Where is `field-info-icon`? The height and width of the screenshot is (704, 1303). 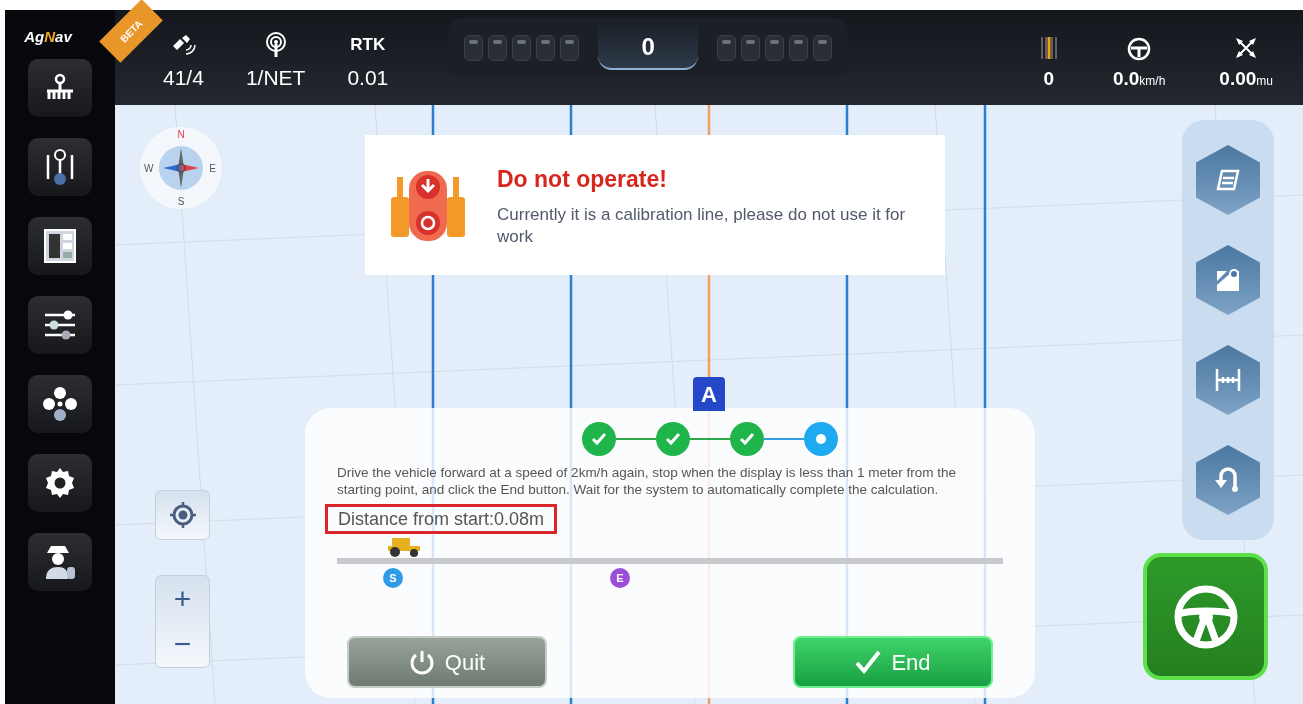
field-info-icon is located at coordinates (60, 245).